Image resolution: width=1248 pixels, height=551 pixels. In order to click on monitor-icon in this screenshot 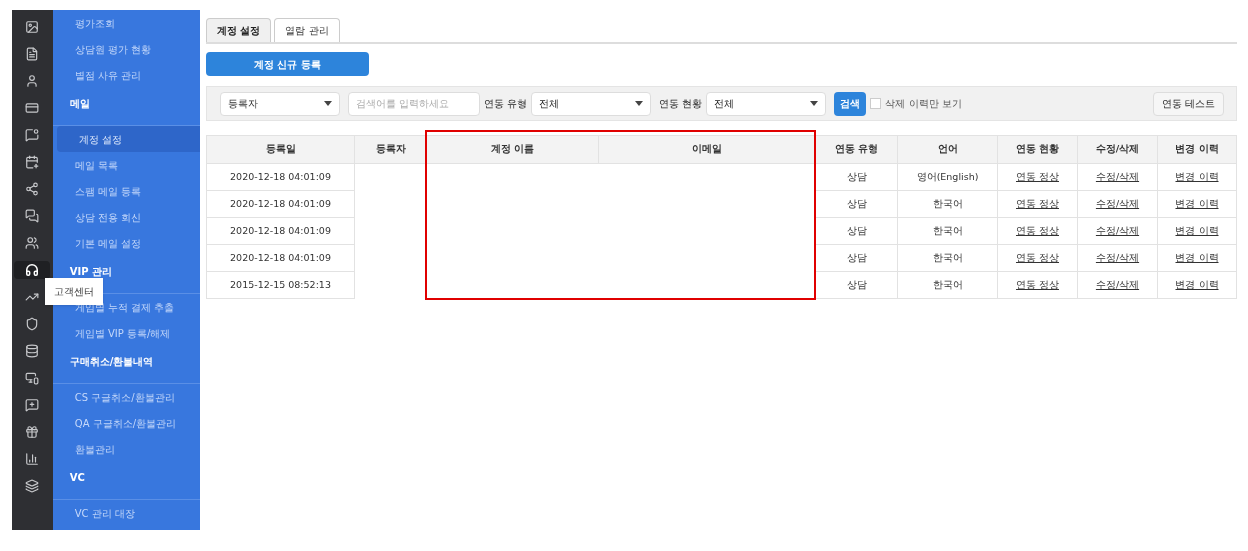, I will do `click(32, 378)`.